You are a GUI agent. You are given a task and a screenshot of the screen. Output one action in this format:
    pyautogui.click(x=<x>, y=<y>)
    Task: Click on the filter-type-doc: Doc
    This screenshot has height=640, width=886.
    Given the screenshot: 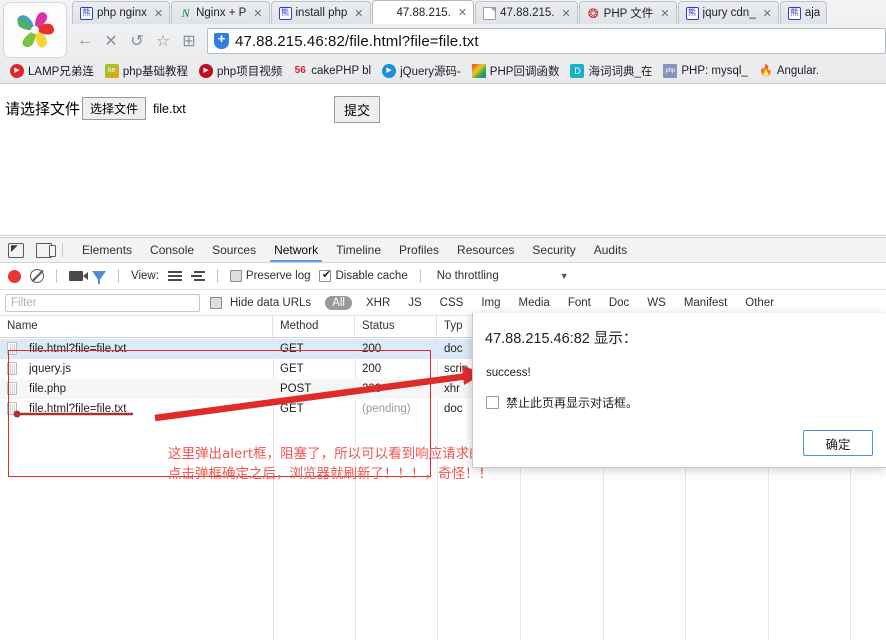 What is the action you would take?
    pyautogui.click(x=619, y=303)
    